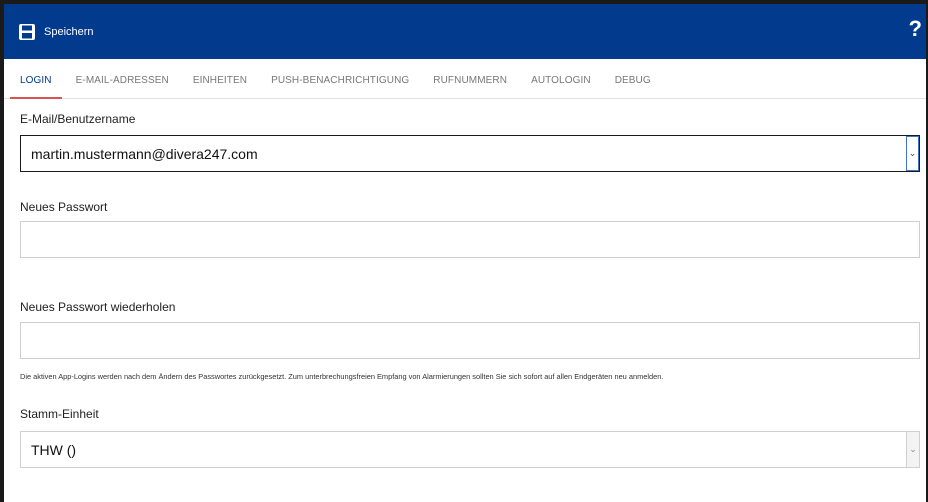 The image size is (928, 502). What do you see at coordinates (470, 87) in the screenshot?
I see `tab-phone-numbers: RUFNUMMERN` at bounding box center [470, 87].